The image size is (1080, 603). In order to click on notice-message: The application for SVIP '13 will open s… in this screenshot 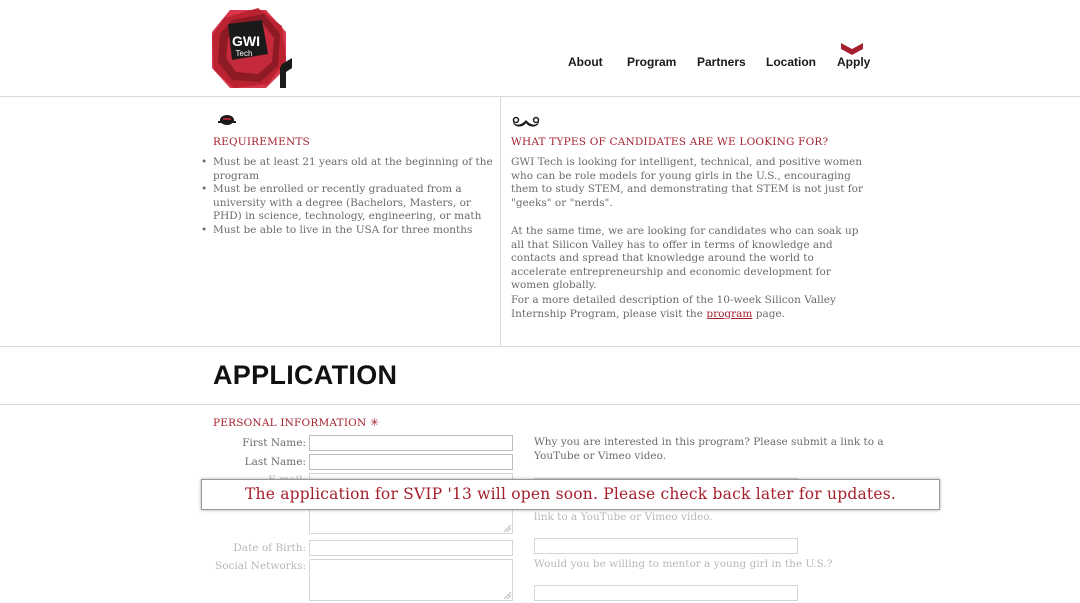, I will do `click(570, 494)`.